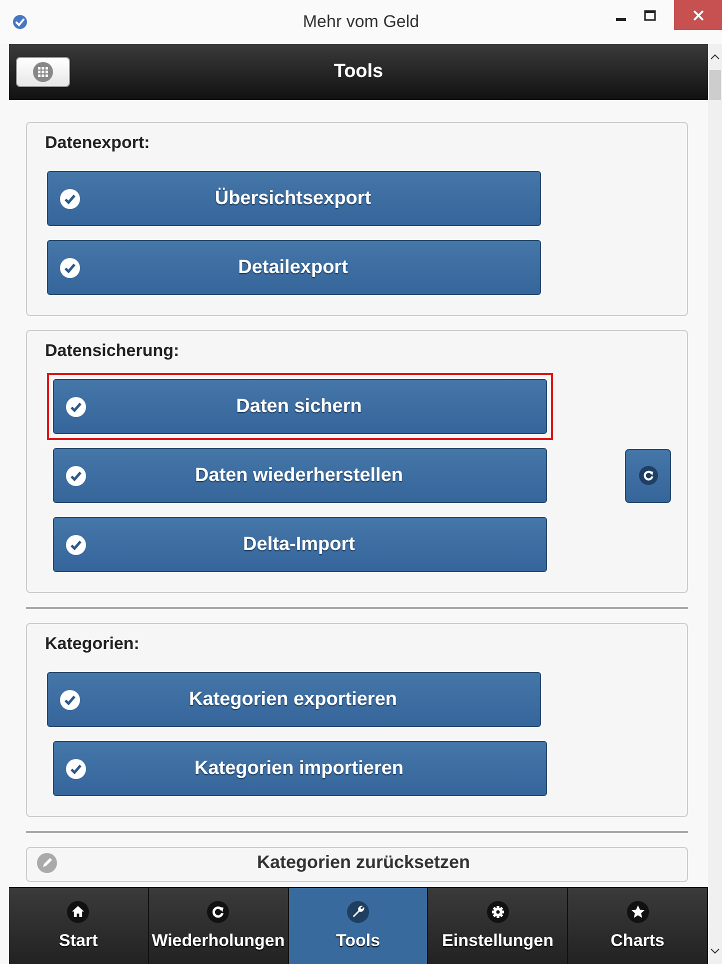 Image resolution: width=722 pixels, height=964 pixels. Describe the element at coordinates (112, 351) in the screenshot. I see `section-title: Datensicherung:` at that location.